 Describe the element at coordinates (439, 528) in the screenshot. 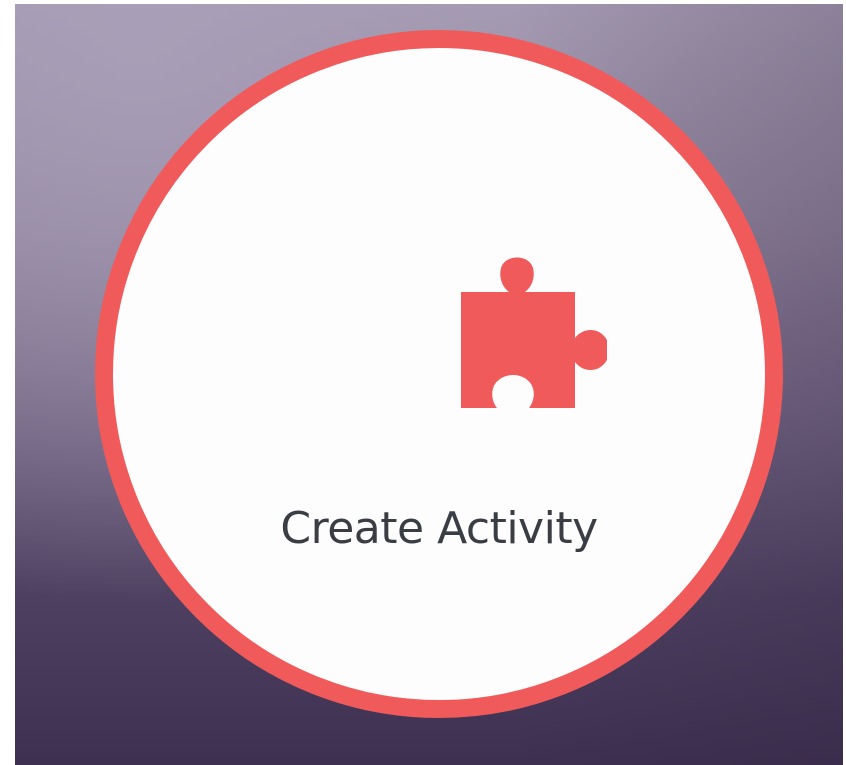

I see `tile-label: Create Activity` at that location.